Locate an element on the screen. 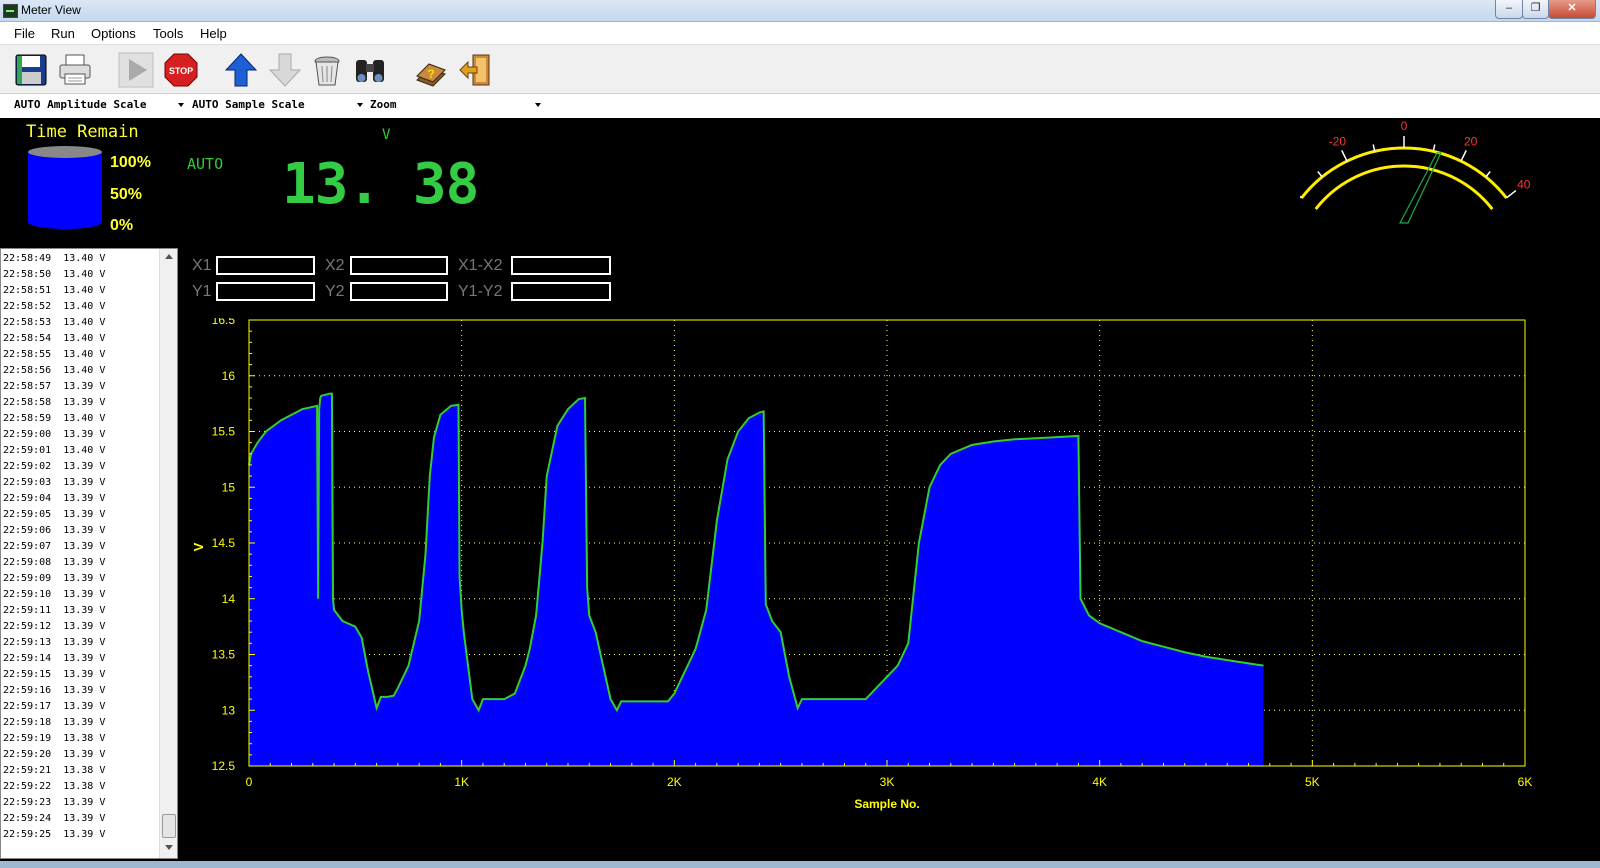  log-row: 22:58:52 13.40 V is located at coordinates (54, 306).